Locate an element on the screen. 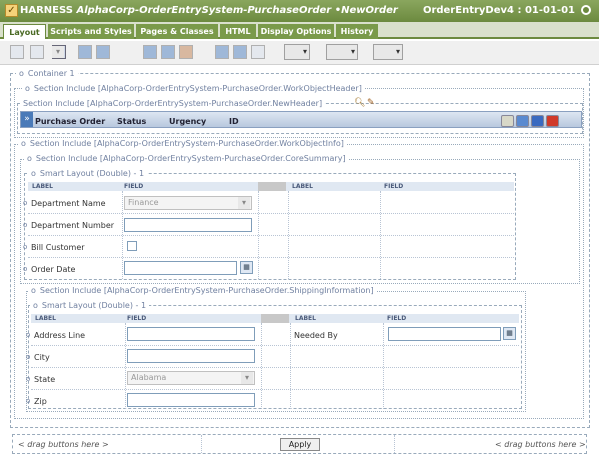 Image resolution: width=599 pixels, height=461 pixels. control-dropdown is located at coordinates (342, 52).